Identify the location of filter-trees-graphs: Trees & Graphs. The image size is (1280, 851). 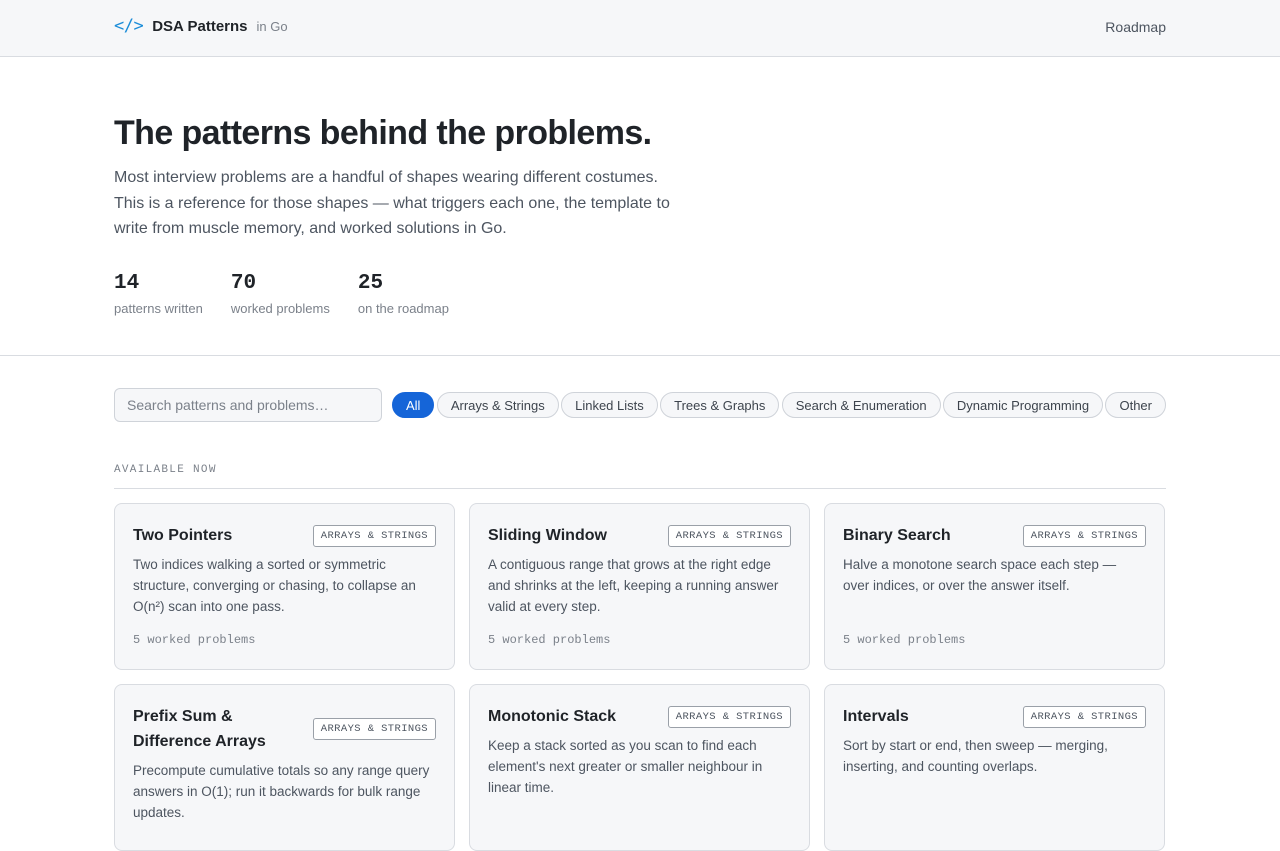
(720, 405).